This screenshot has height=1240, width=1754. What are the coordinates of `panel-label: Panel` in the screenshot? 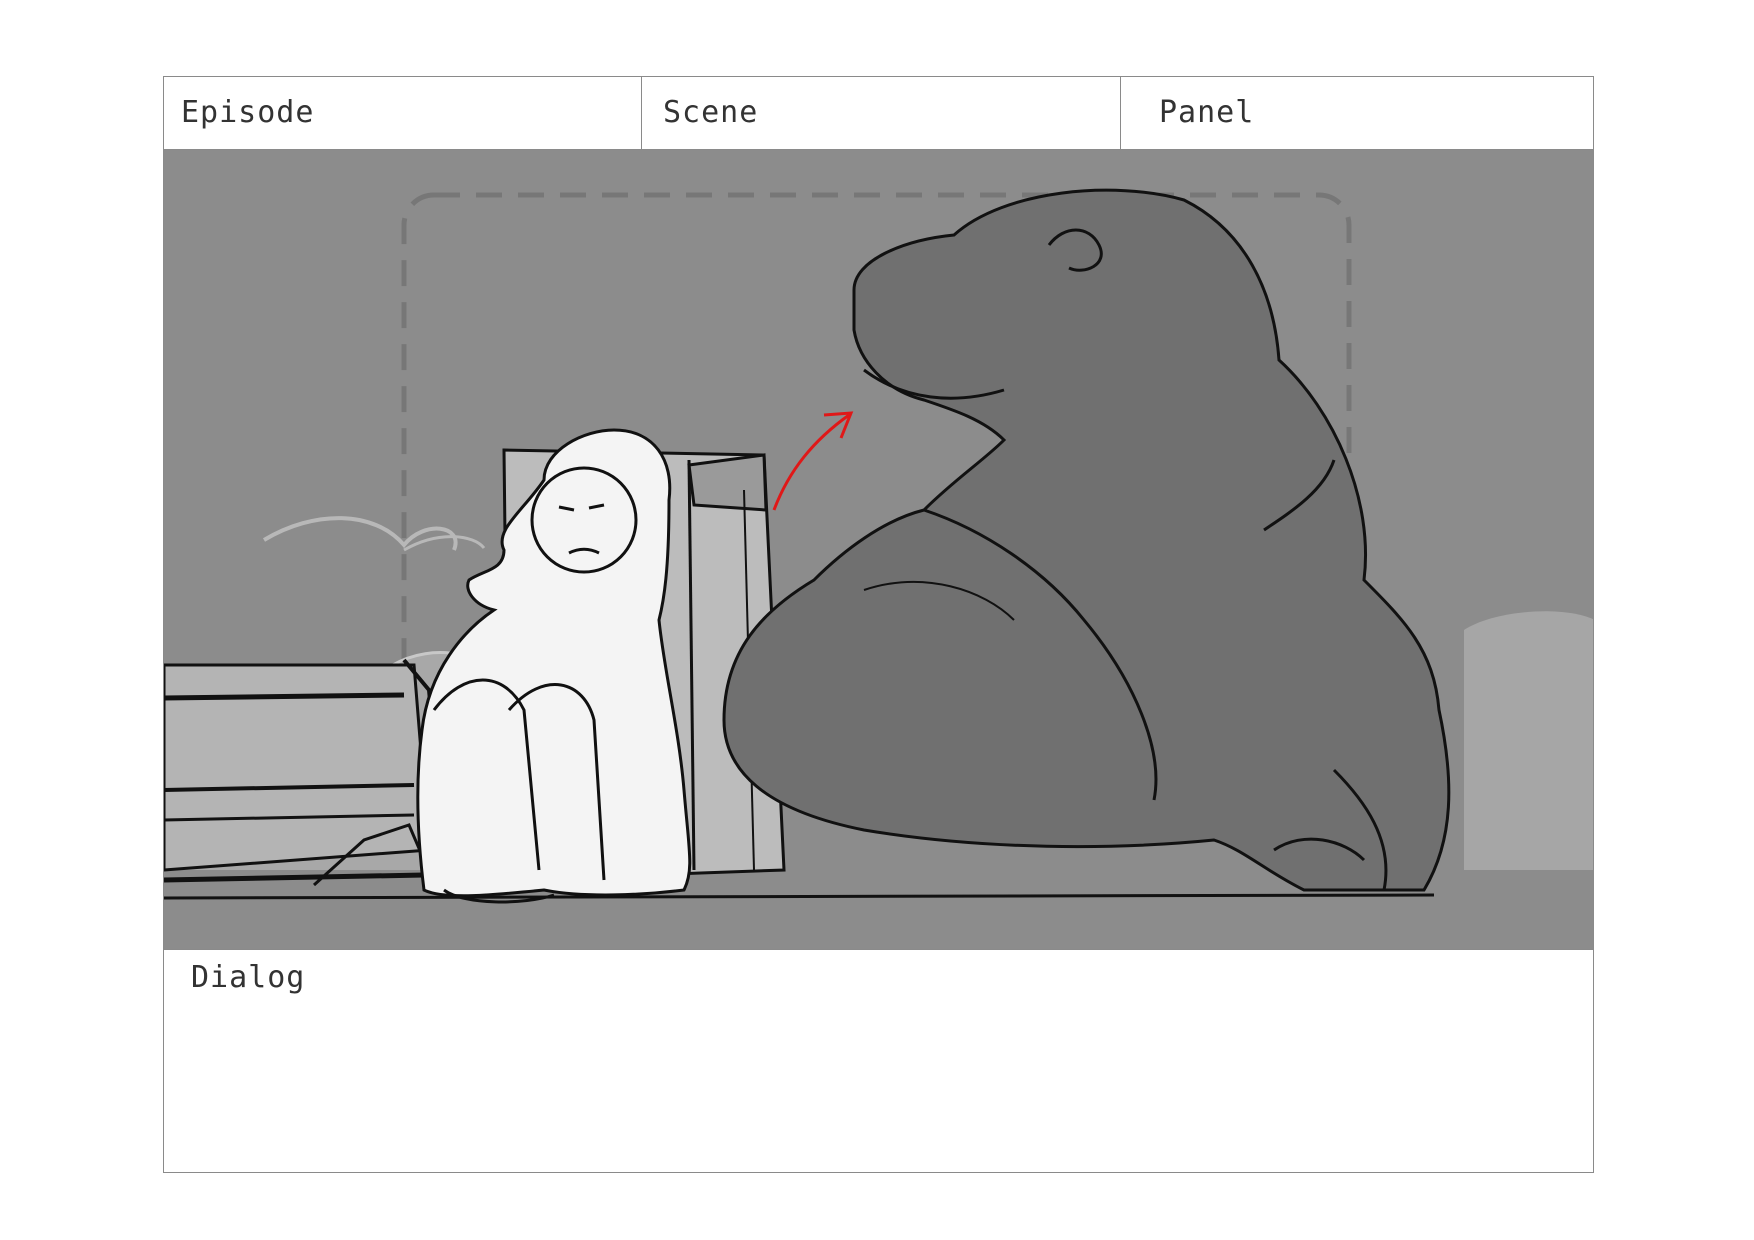 It's located at (1207, 112).